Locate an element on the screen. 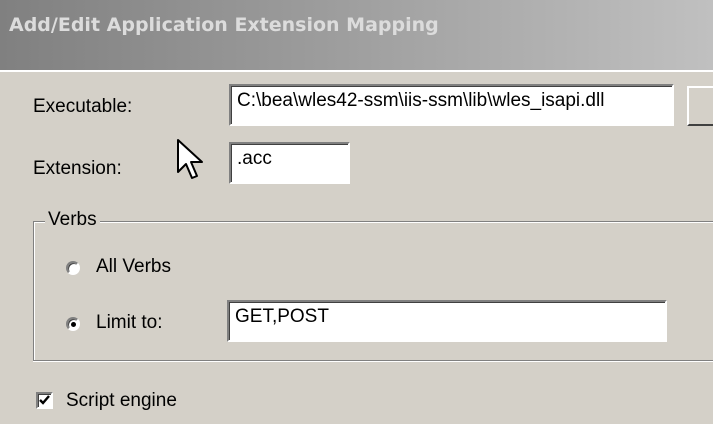 The height and width of the screenshot is (424, 713). limit-to-radio is located at coordinates (73, 324).